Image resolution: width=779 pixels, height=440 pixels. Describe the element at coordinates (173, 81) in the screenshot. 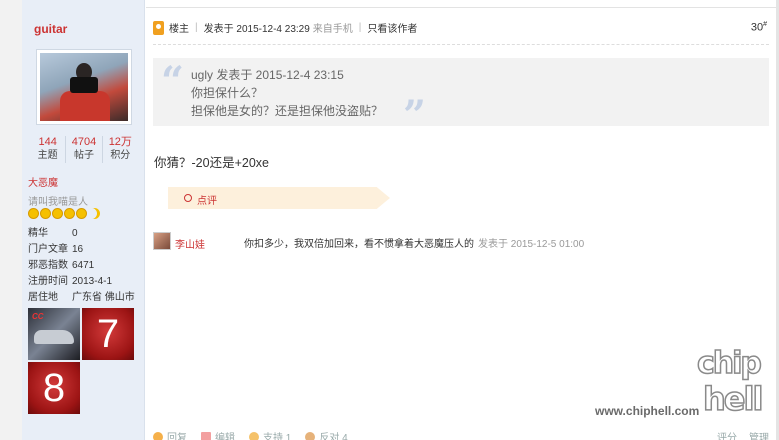

I see `open-quote-icon: “` at that location.